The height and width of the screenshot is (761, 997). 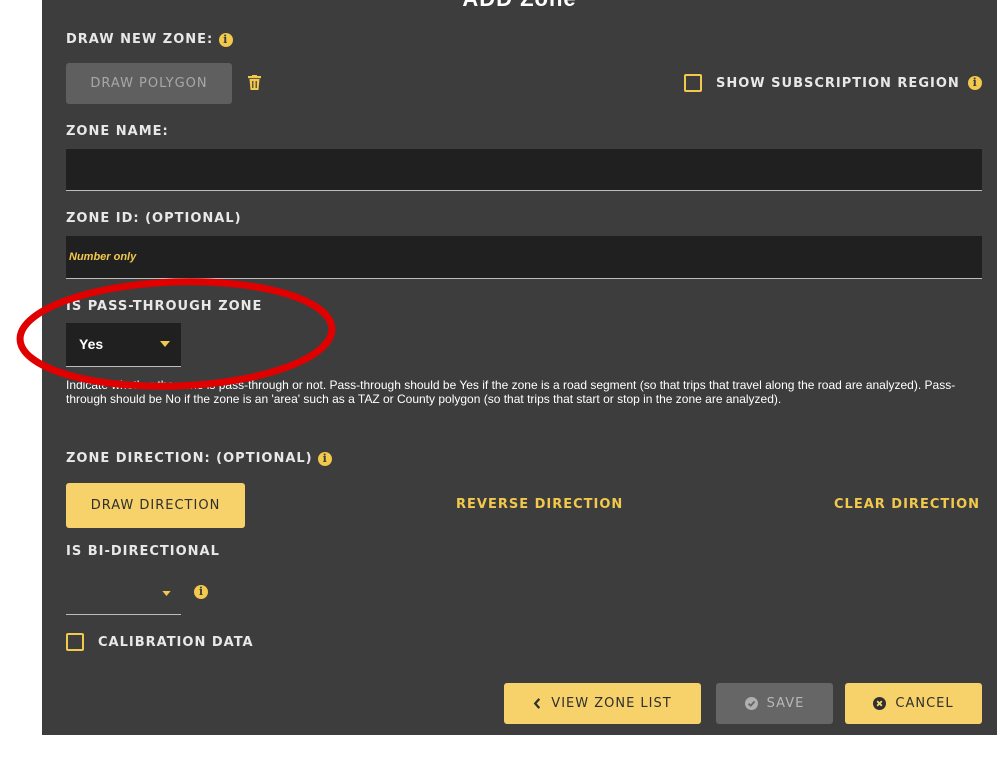 I want to click on zone-id-label: ZONE ID: (OPTIONAL), so click(x=154, y=218).